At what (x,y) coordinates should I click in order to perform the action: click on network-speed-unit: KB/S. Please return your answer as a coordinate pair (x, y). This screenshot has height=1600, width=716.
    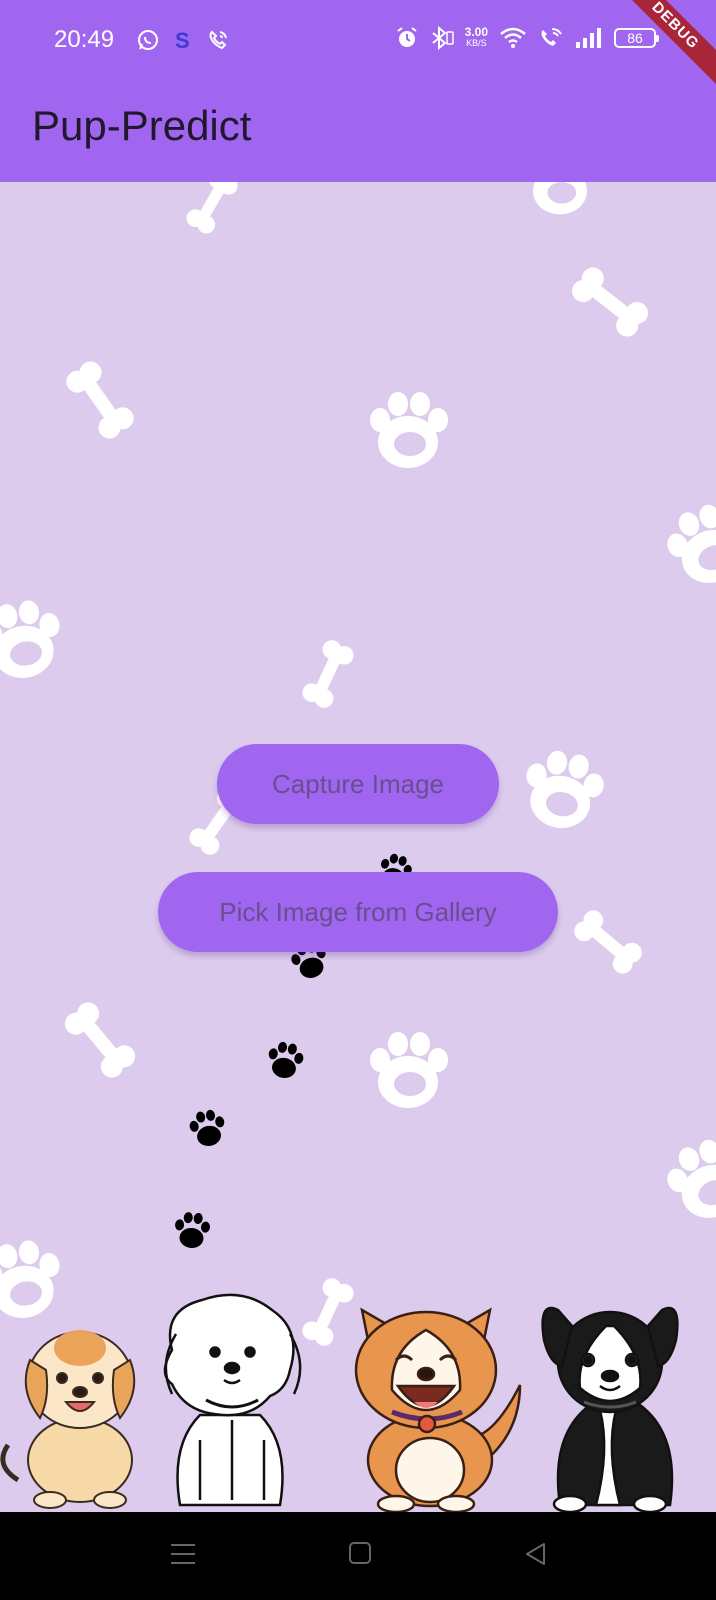
    Looking at the image, I should click on (476, 43).